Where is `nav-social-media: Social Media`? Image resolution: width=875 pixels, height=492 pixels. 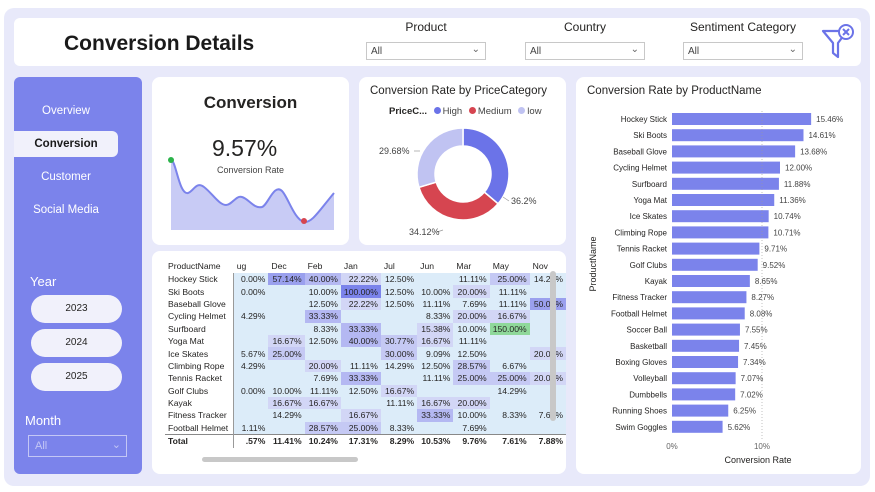
nav-social-media: Social Media is located at coordinates (66, 210).